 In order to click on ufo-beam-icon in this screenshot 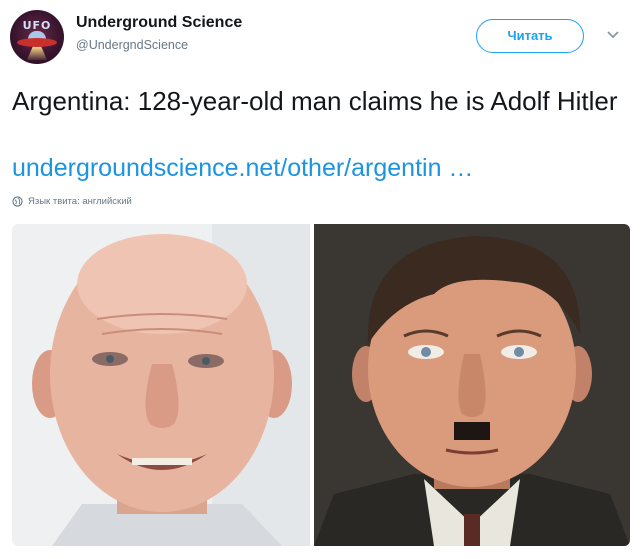, I will do `click(37, 53)`.